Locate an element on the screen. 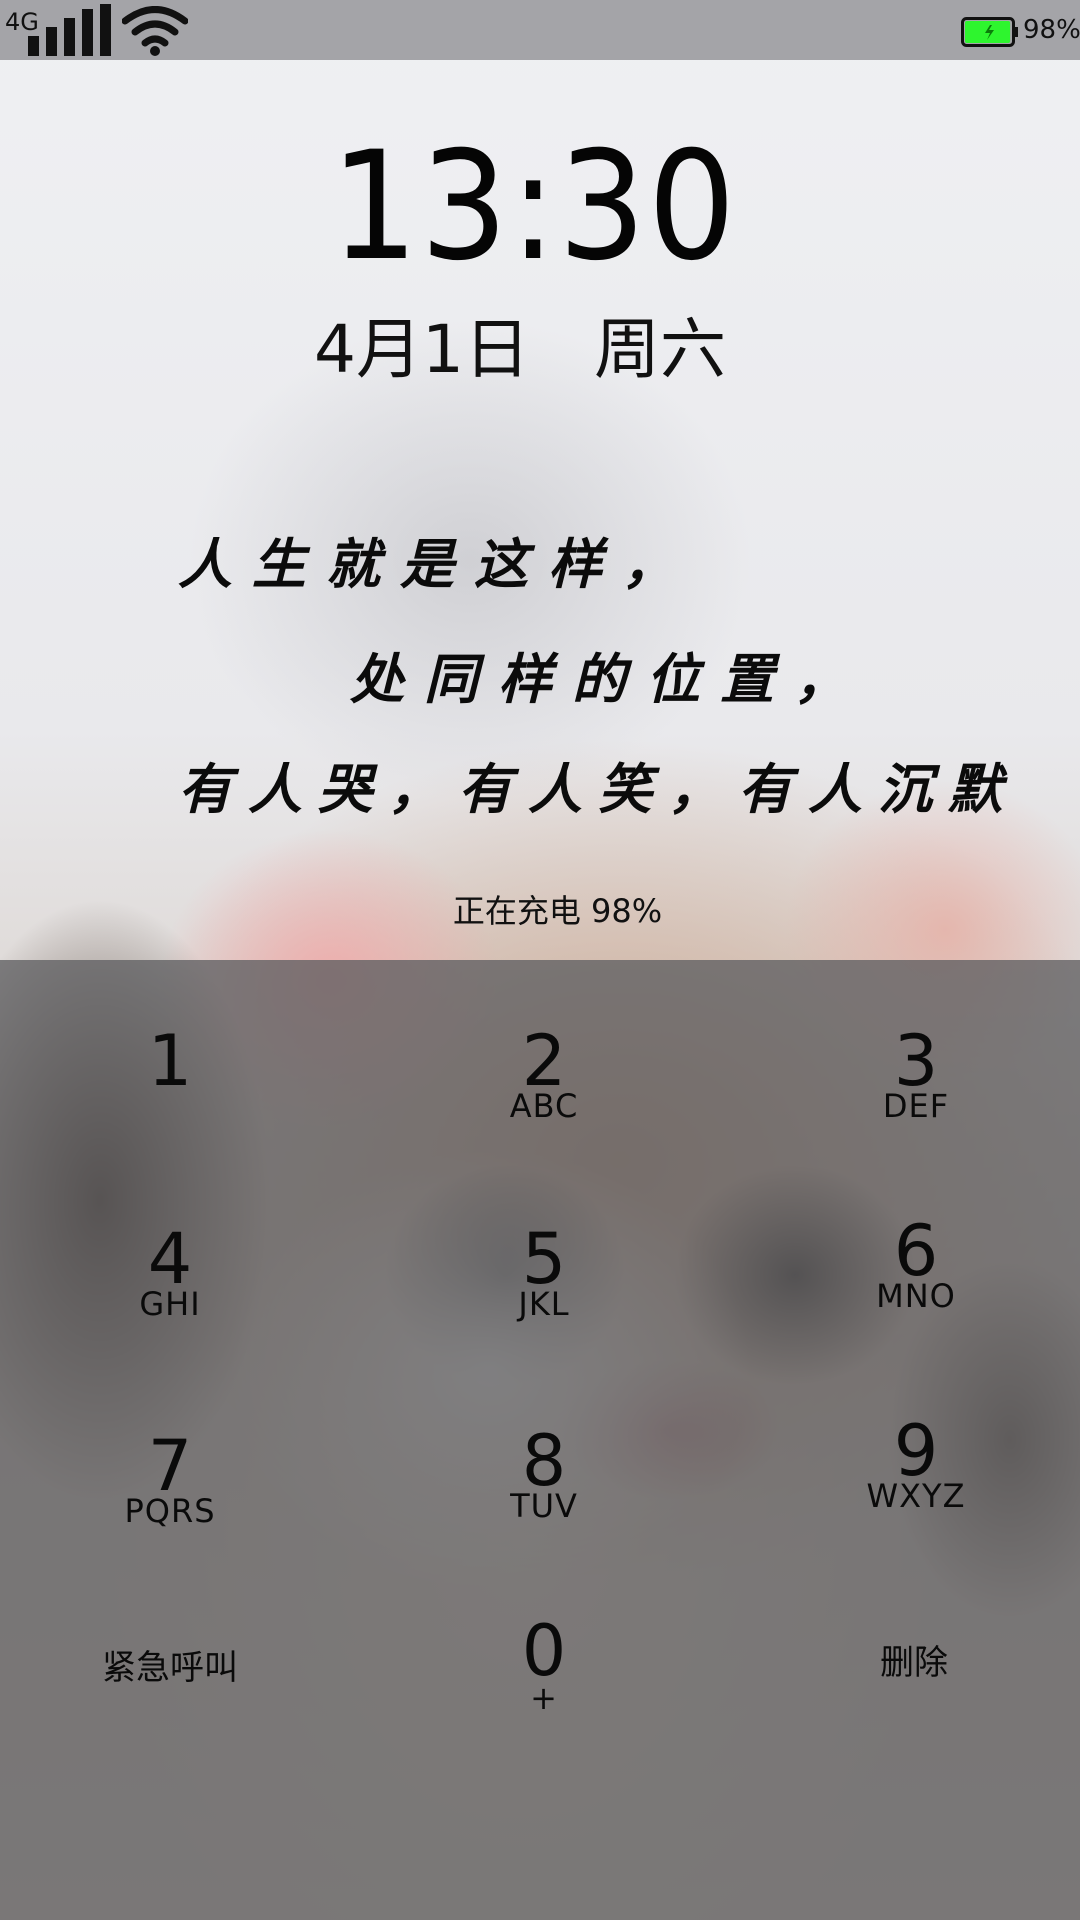 Image resolution: width=1080 pixels, height=1920 pixels. key-letters: JKL is located at coordinates (544, 1304).